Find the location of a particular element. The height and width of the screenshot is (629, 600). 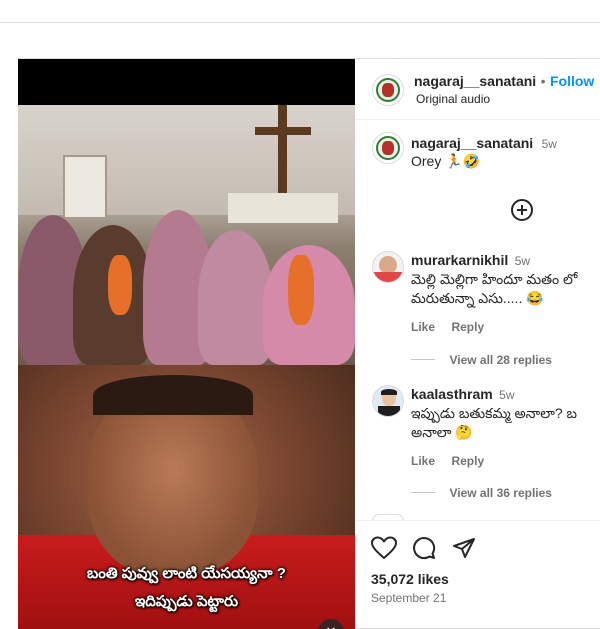

caption-text: Orey 🏃🤣 is located at coordinates (446, 161).